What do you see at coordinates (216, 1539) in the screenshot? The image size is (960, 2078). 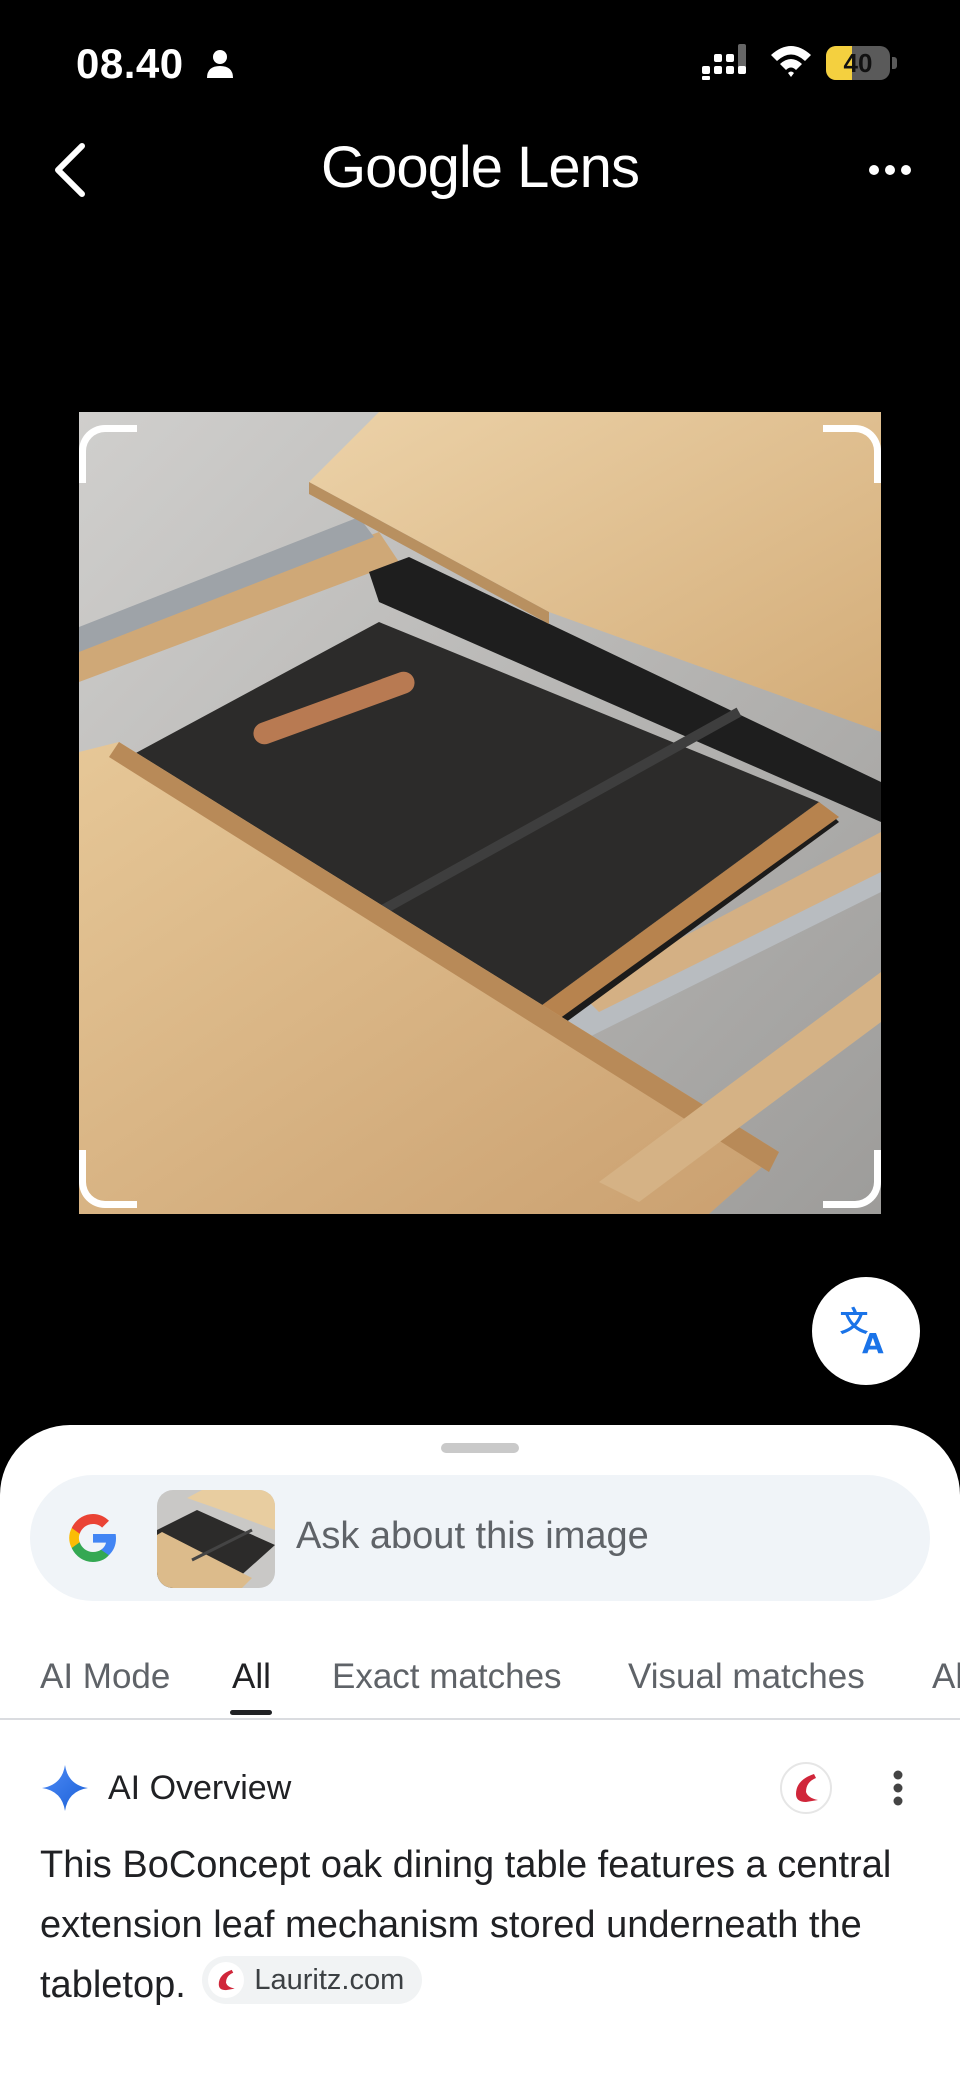 I see `image-thumbnail` at bounding box center [216, 1539].